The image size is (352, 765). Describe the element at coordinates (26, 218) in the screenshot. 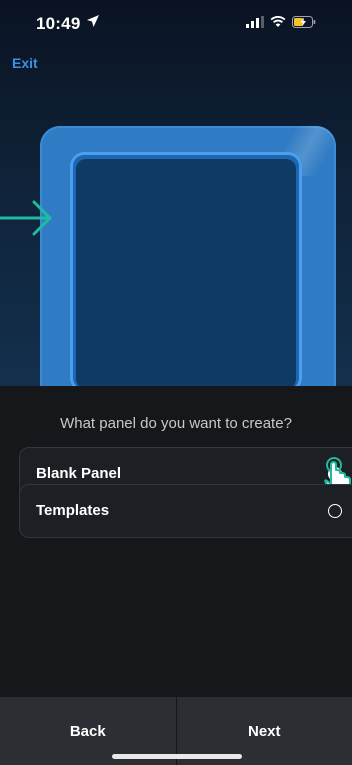

I see `arrow-right-icon` at that location.